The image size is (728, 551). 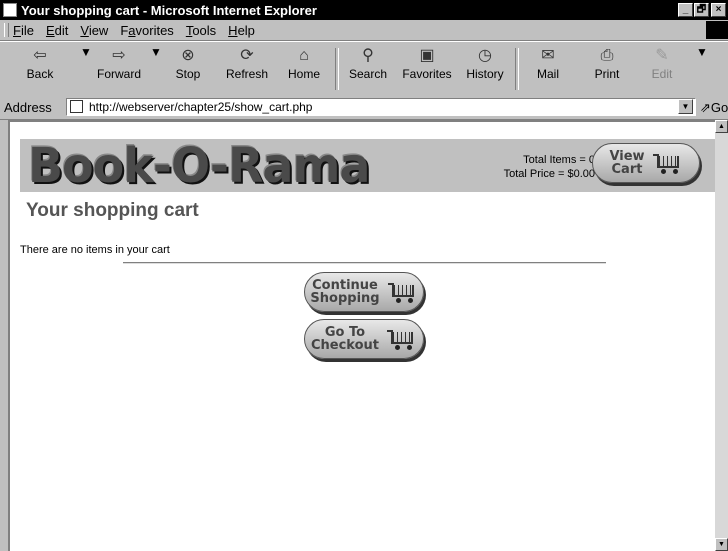 I want to click on back-arrow-icon: ⇦, so click(x=40, y=55).